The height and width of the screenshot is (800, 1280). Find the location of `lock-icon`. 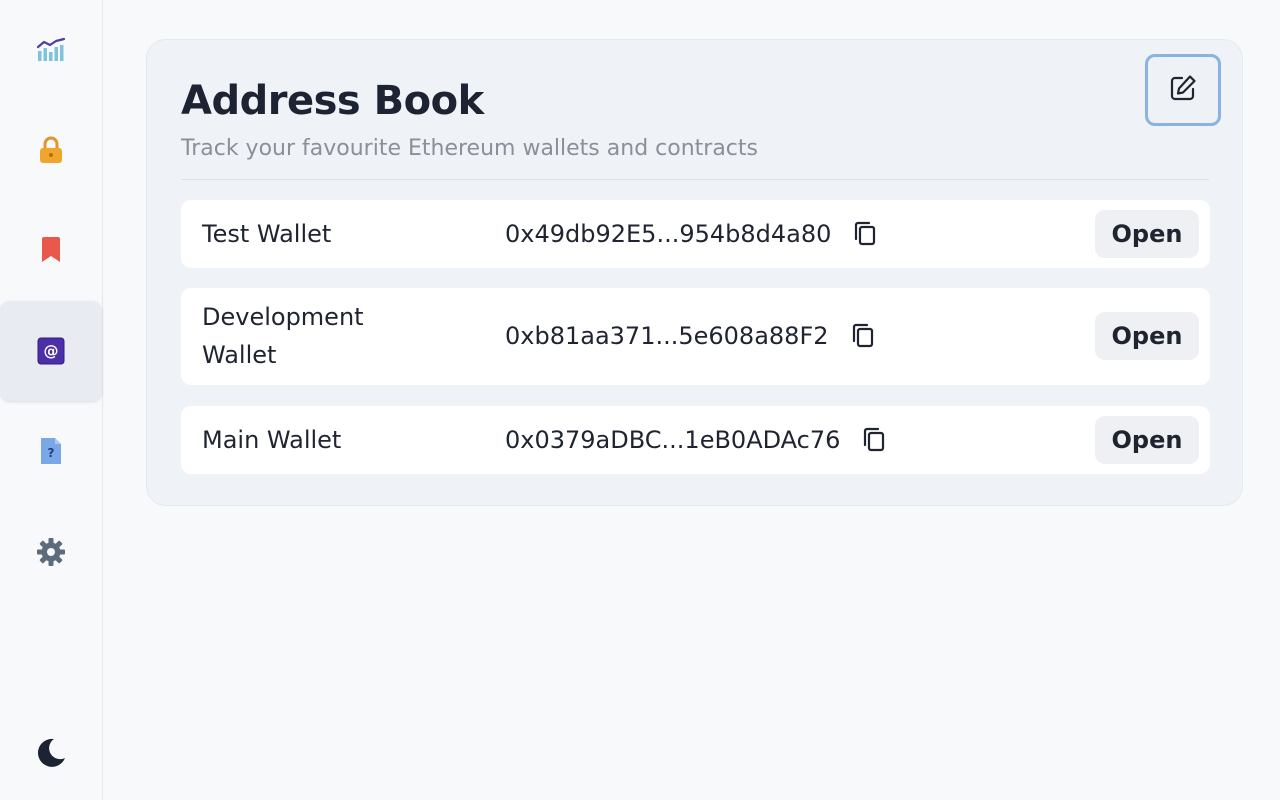

lock-icon is located at coordinates (51, 150).